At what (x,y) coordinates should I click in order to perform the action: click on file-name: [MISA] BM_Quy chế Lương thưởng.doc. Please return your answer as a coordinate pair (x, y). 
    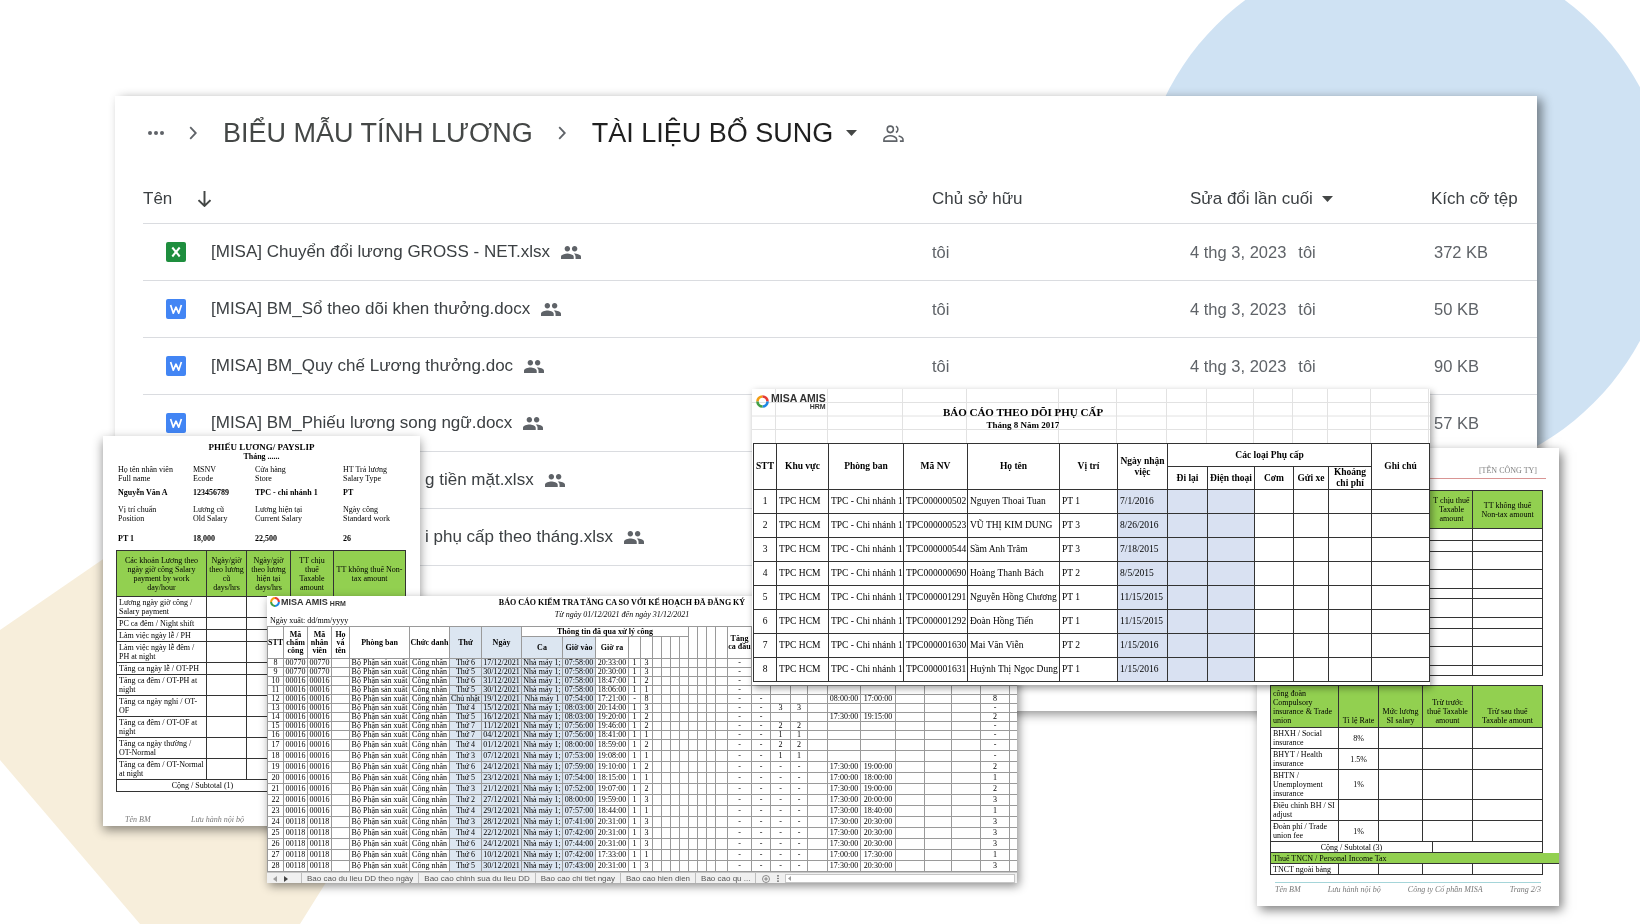
    Looking at the image, I should click on (362, 366).